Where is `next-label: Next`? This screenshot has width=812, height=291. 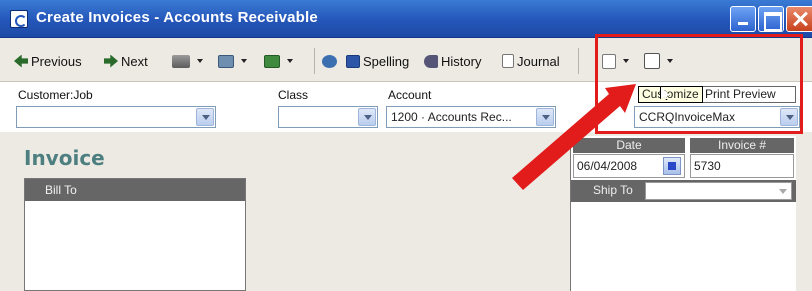 next-label: Next is located at coordinates (134, 61).